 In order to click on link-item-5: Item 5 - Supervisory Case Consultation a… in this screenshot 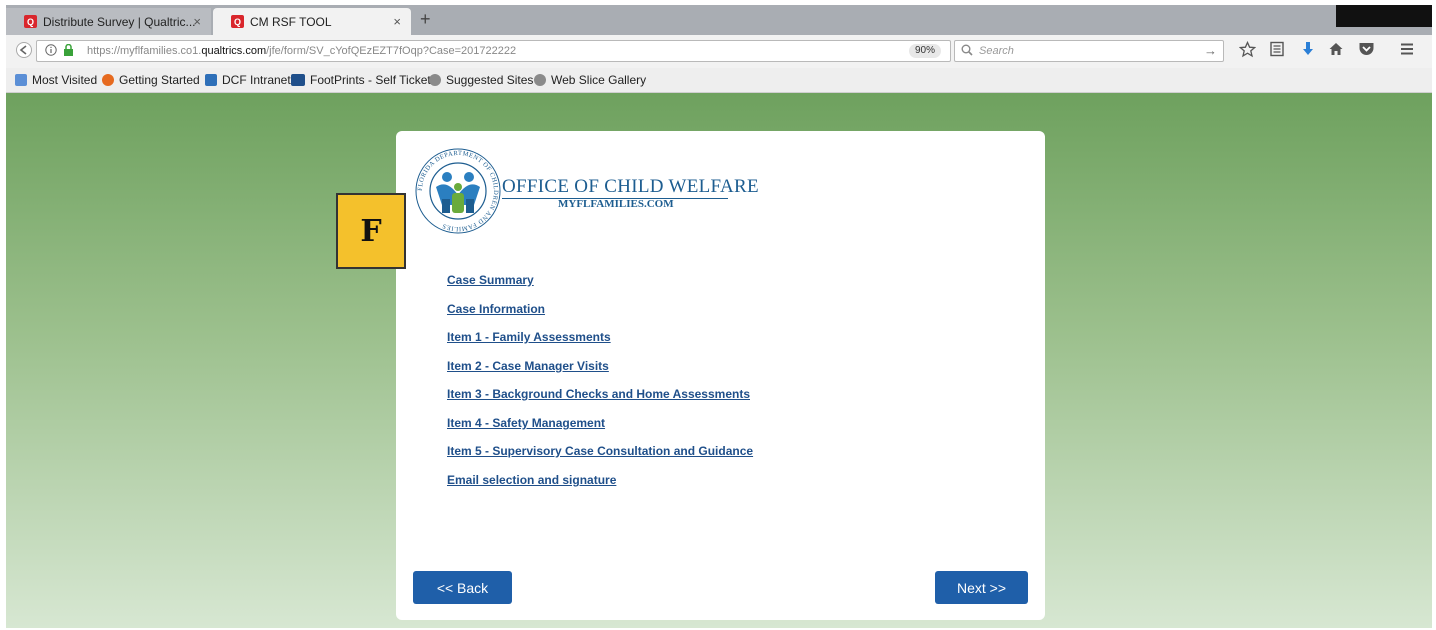, I will do `click(600, 451)`.